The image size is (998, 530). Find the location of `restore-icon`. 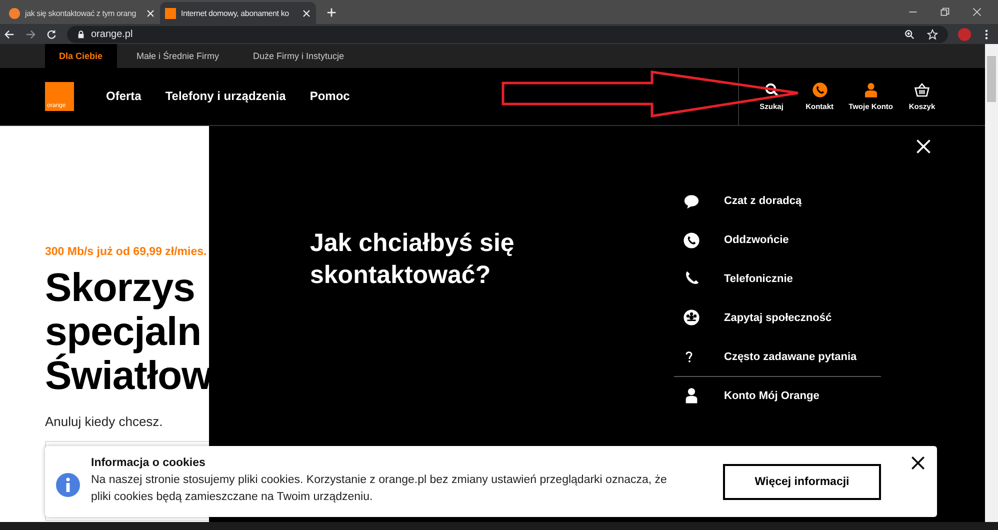

restore-icon is located at coordinates (945, 12).